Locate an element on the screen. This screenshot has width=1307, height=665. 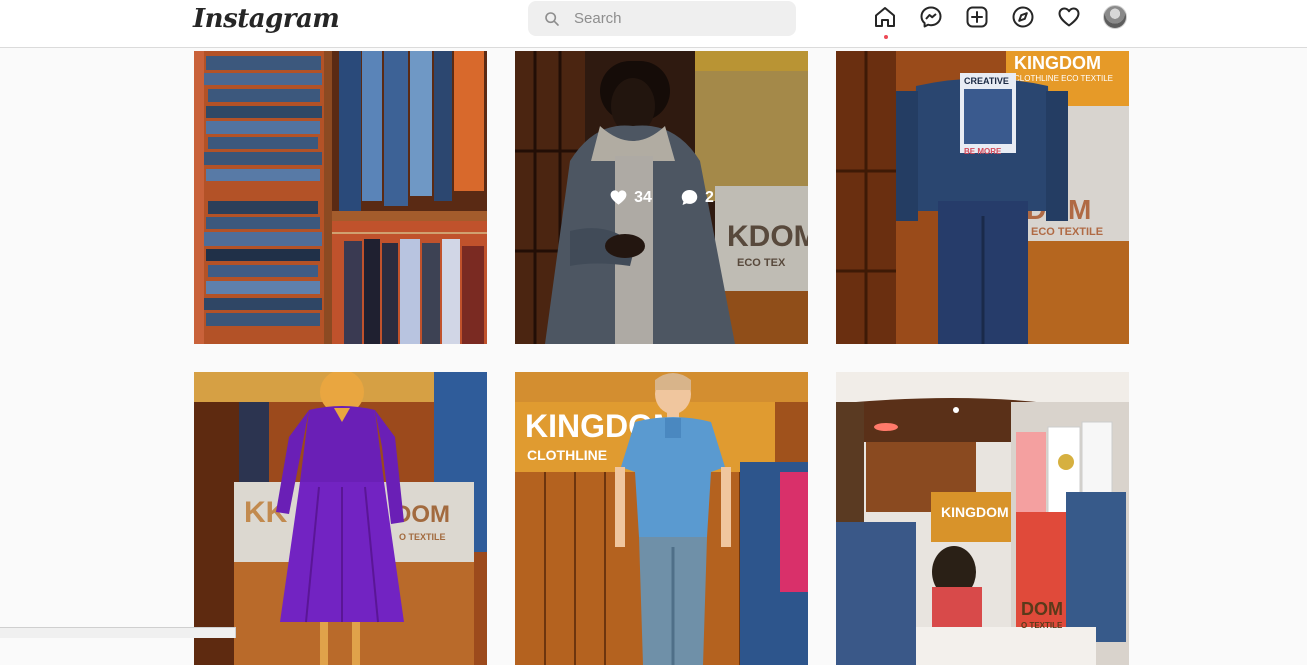
search-input is located at coordinates (682, 18).